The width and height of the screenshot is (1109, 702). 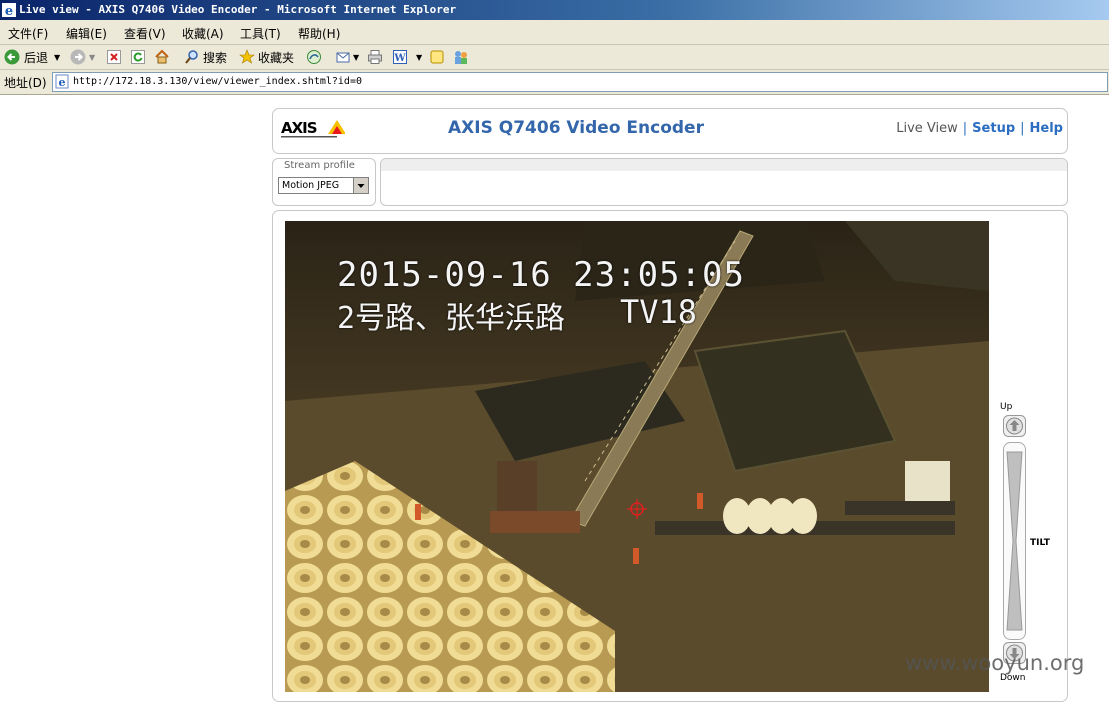 I want to click on address-label: 地址(D), so click(x=25, y=83).